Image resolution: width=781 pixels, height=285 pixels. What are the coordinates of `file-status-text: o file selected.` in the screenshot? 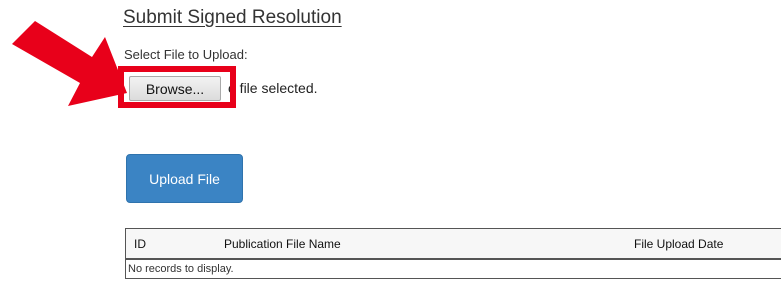 It's located at (273, 88).